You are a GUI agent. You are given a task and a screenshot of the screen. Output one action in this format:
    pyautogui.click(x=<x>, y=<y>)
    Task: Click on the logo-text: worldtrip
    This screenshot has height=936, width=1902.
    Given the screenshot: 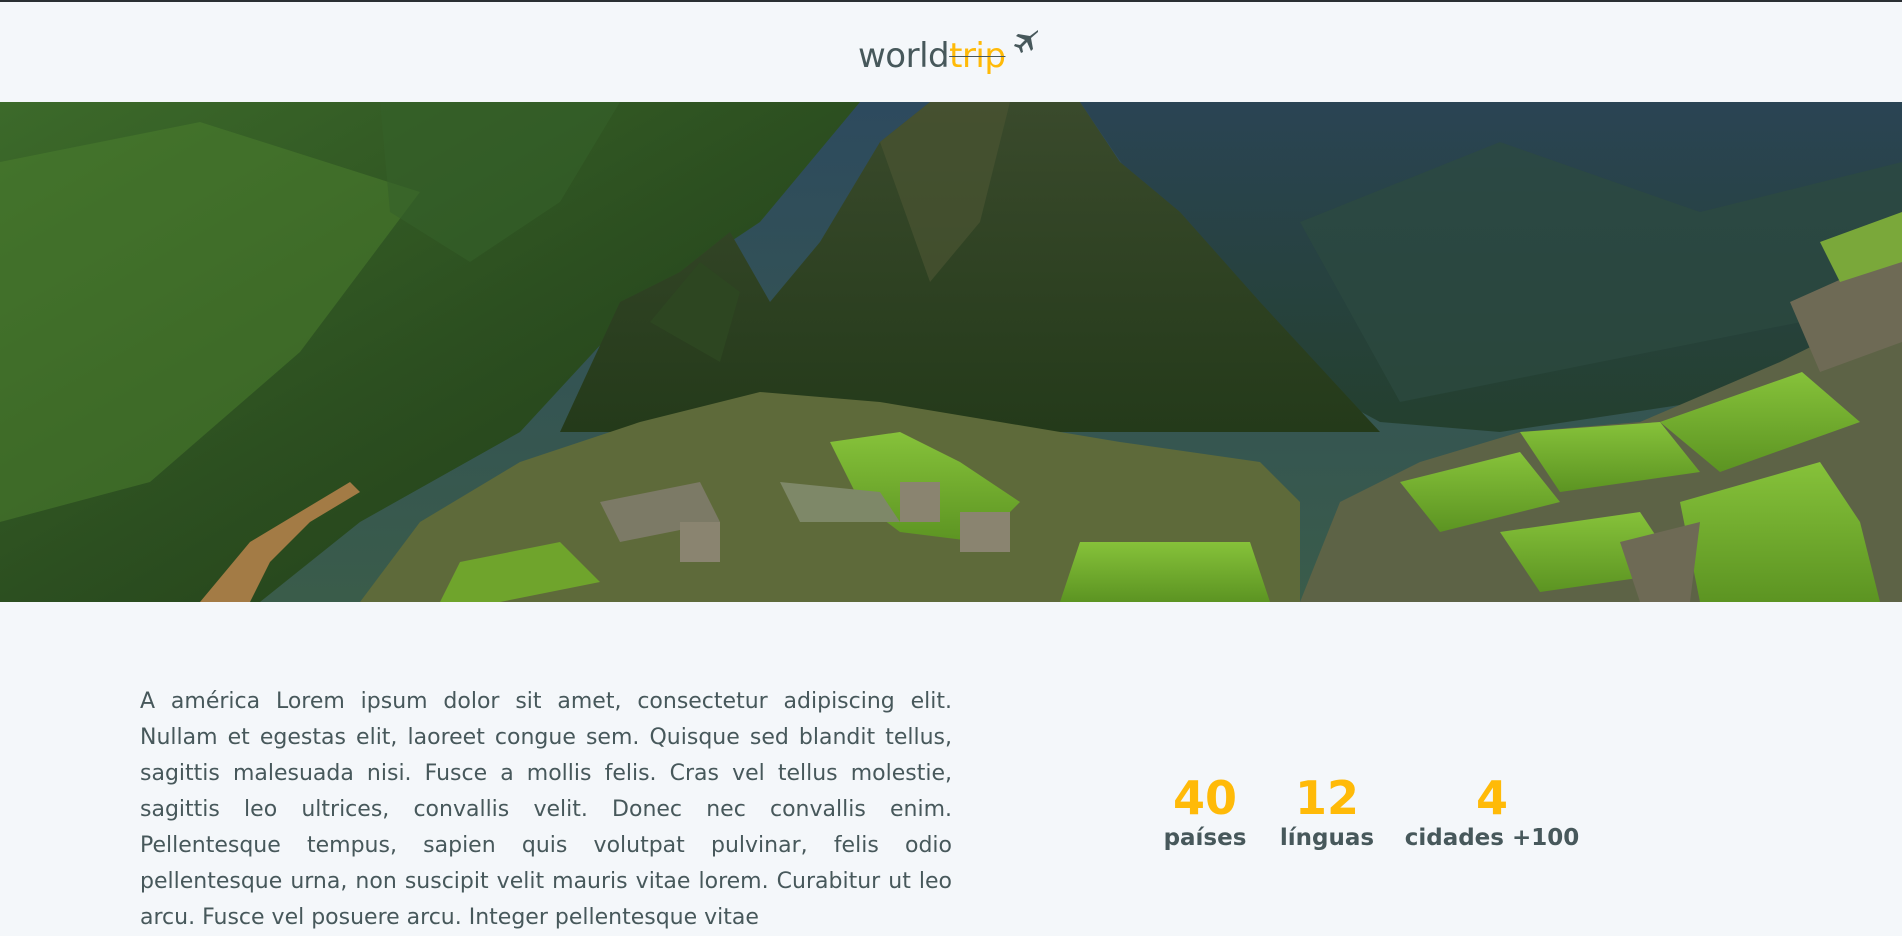 What is the action you would take?
    pyautogui.click(x=932, y=56)
    